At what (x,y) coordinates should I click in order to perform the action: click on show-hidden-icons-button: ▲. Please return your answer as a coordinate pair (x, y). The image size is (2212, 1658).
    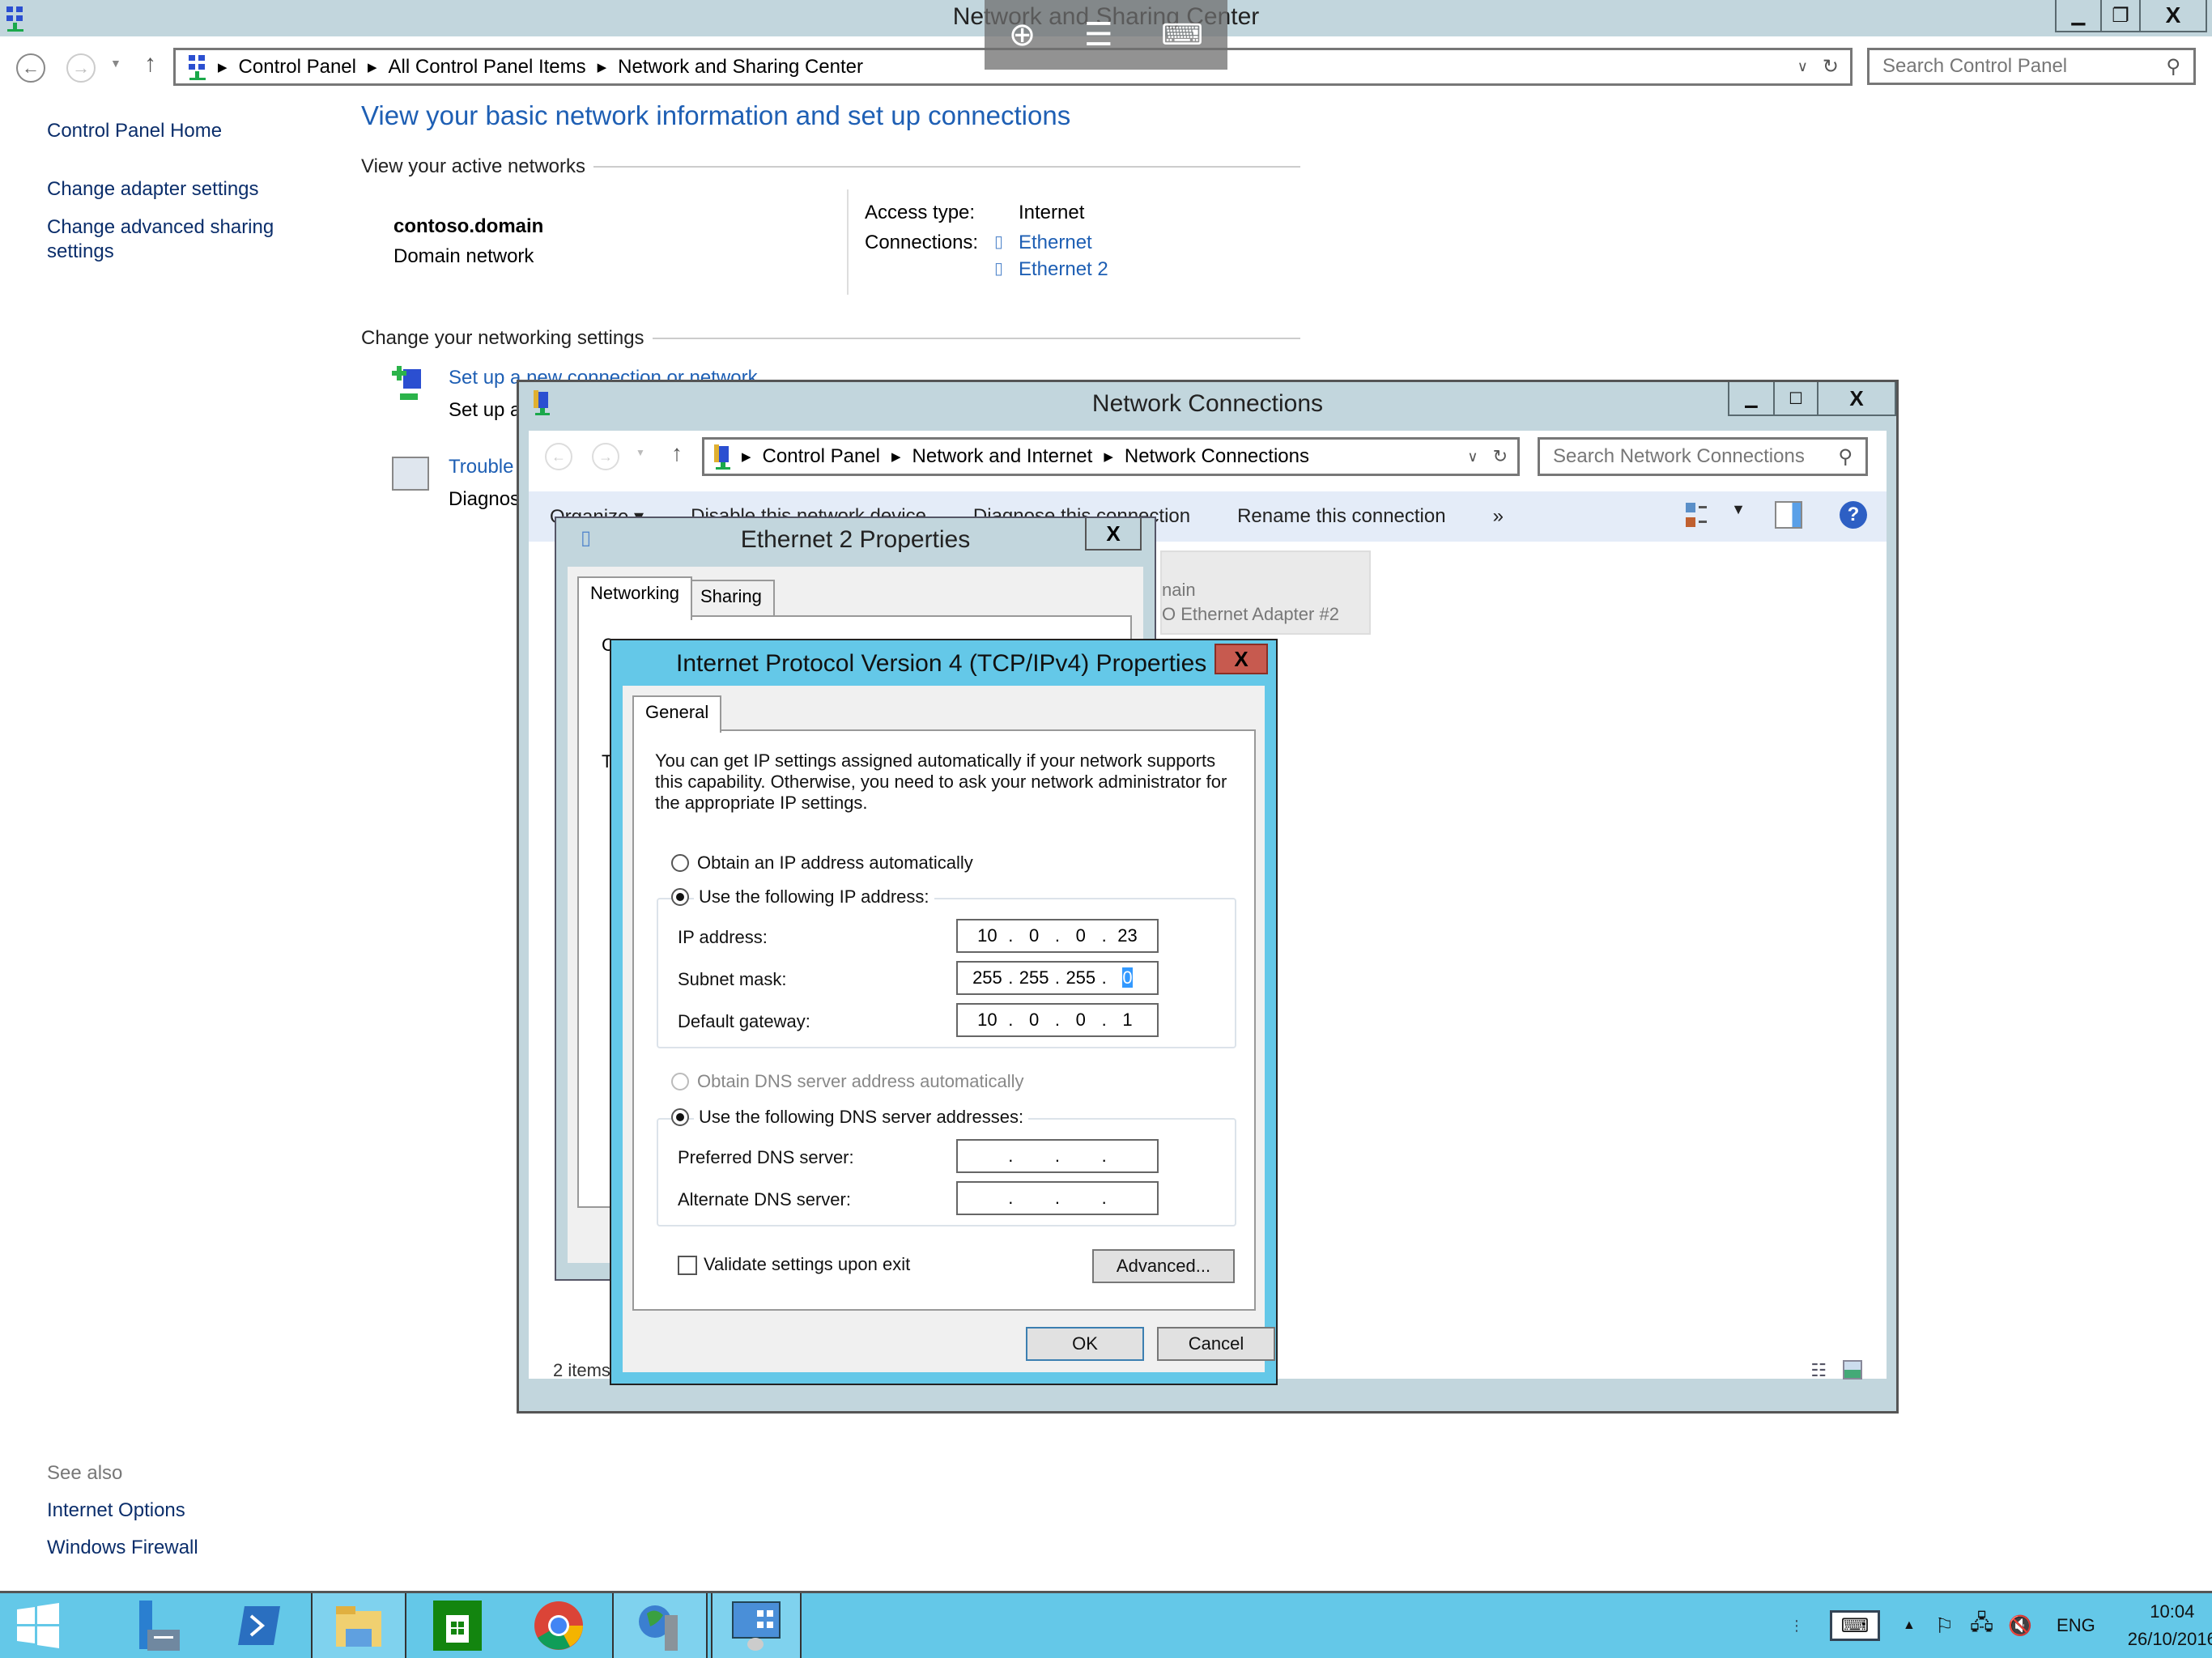
    Looking at the image, I should click on (1910, 1625).